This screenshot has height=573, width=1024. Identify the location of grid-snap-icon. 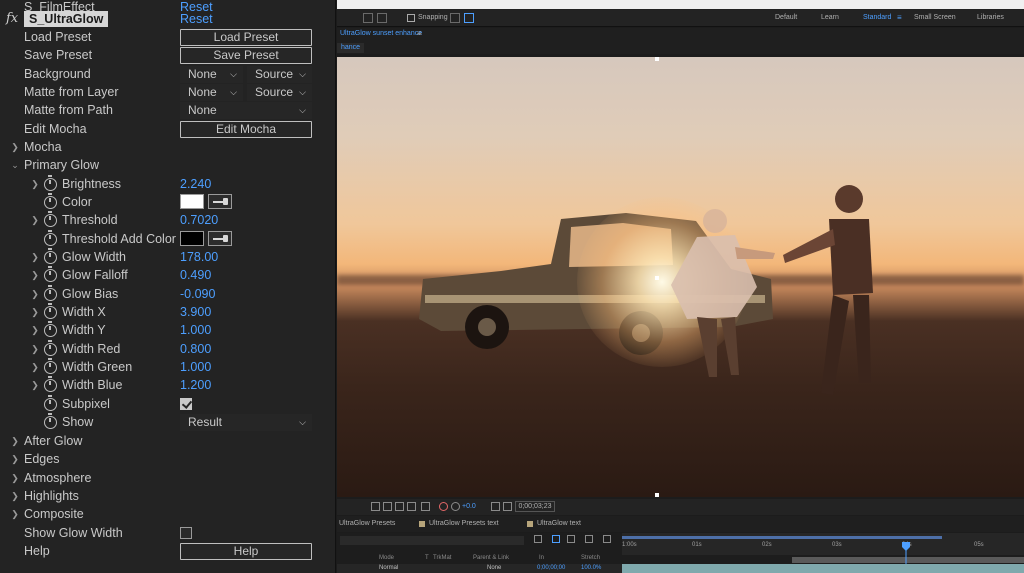
(469, 18).